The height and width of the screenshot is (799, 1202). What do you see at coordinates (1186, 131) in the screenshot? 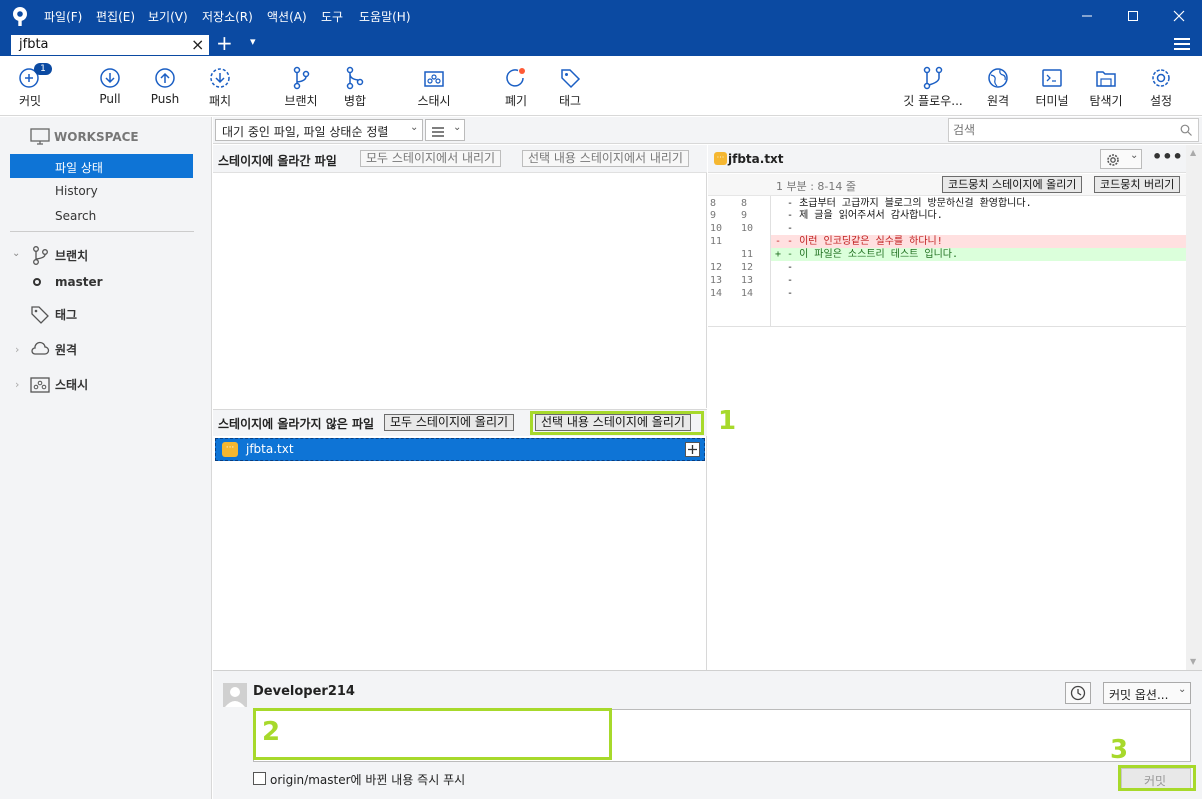
I see `search-icon` at bounding box center [1186, 131].